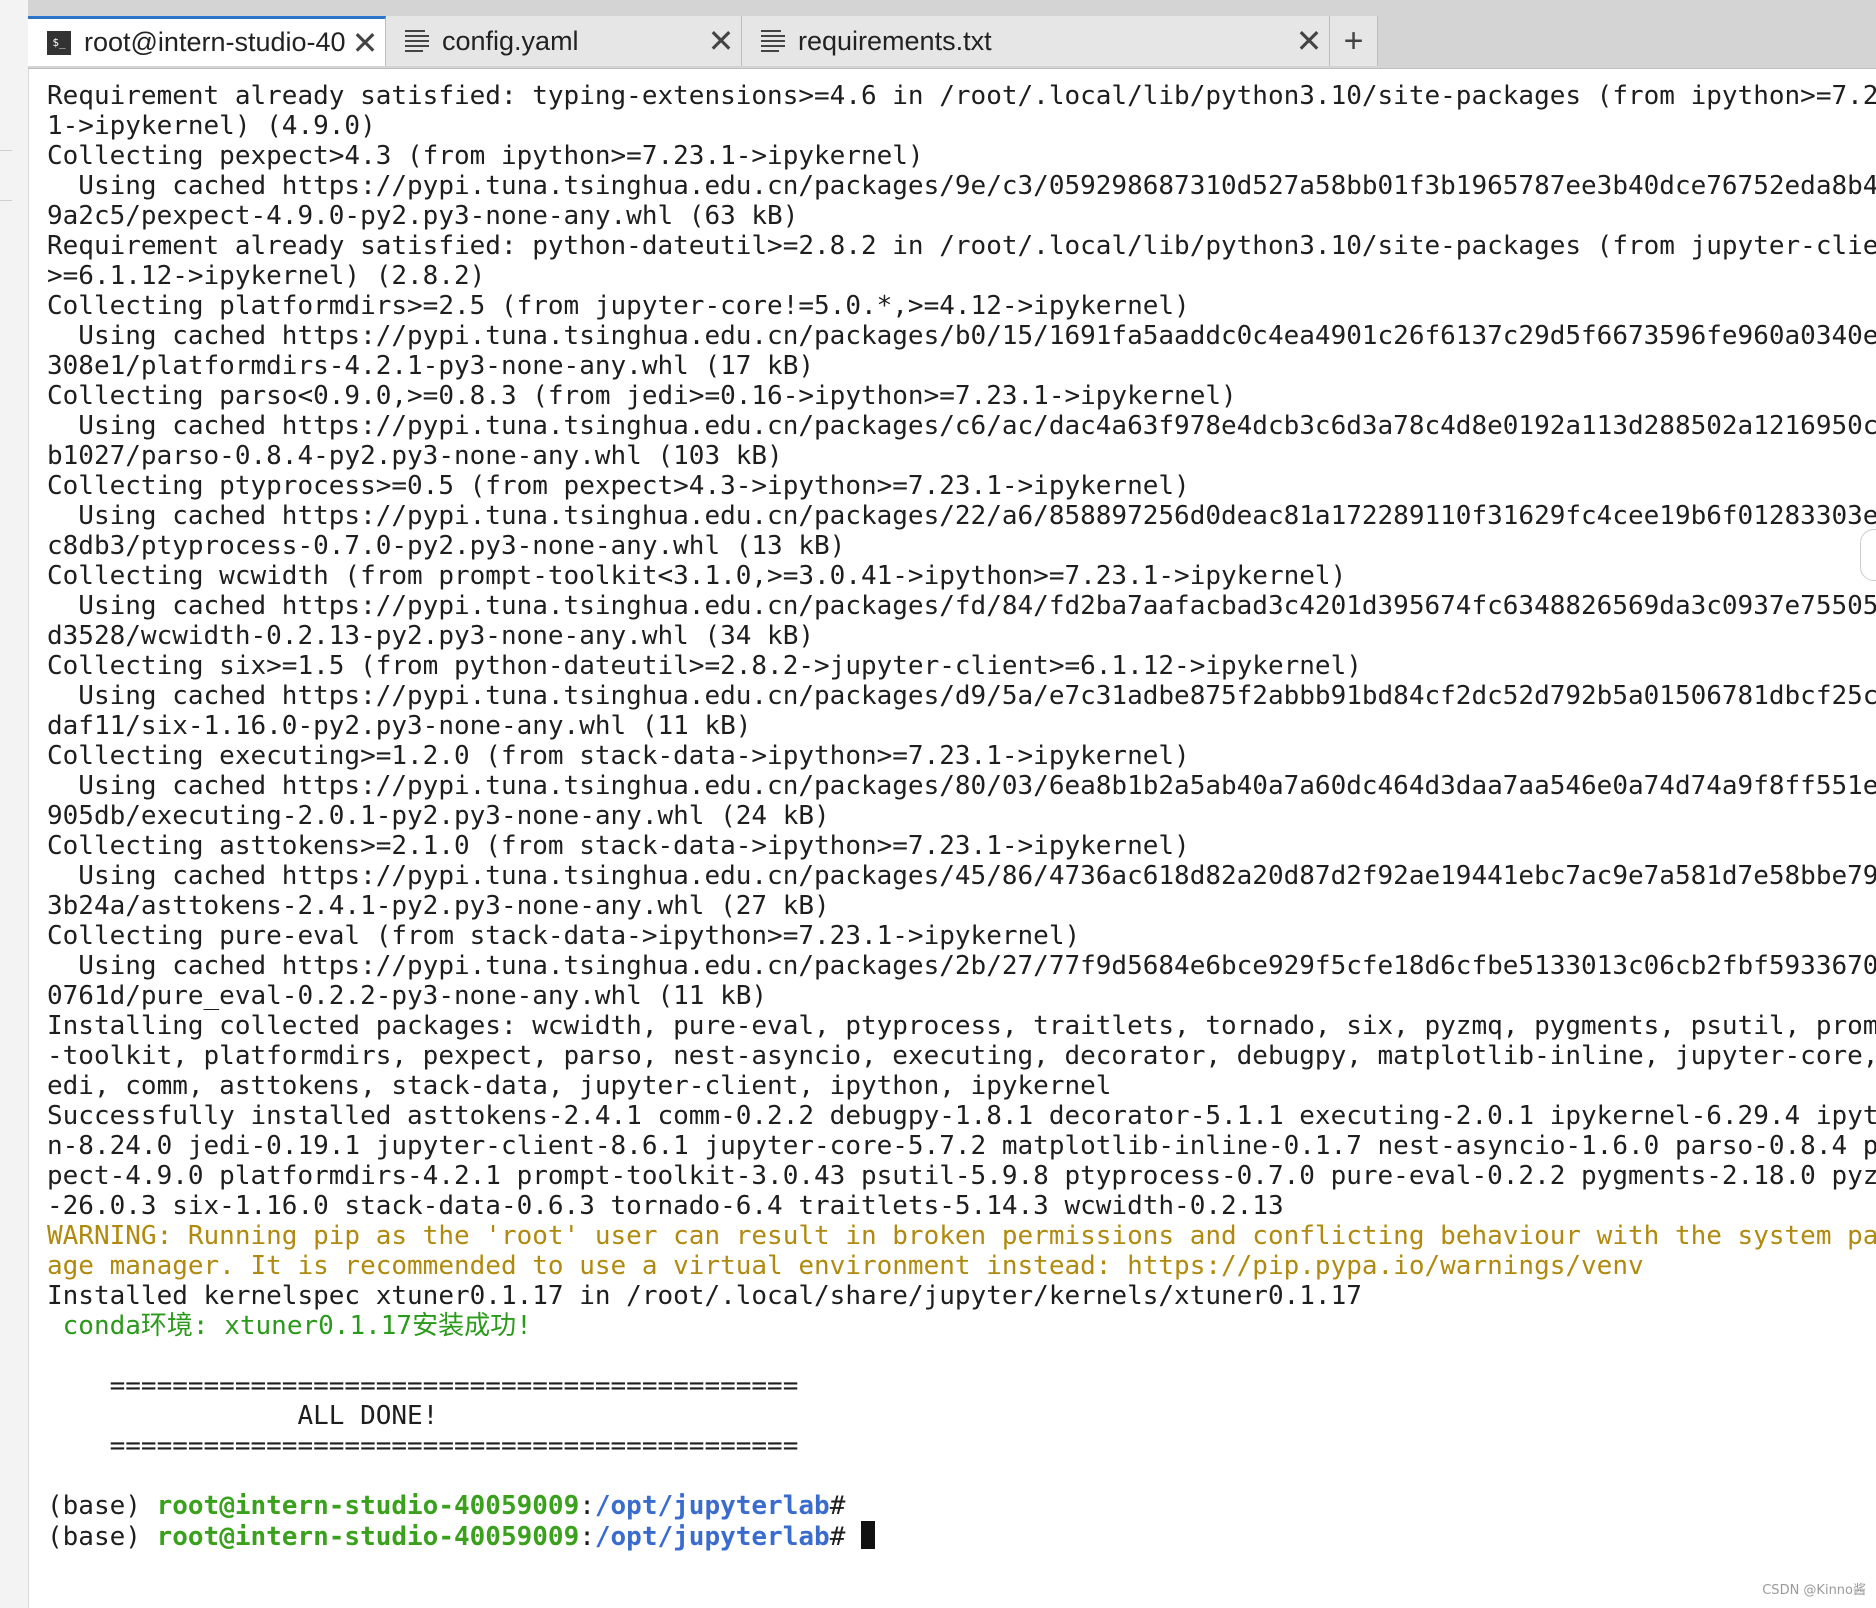 The width and height of the screenshot is (1876, 1608). Describe the element at coordinates (895, 40) in the screenshot. I see `tab-label: requirements.txt` at that location.